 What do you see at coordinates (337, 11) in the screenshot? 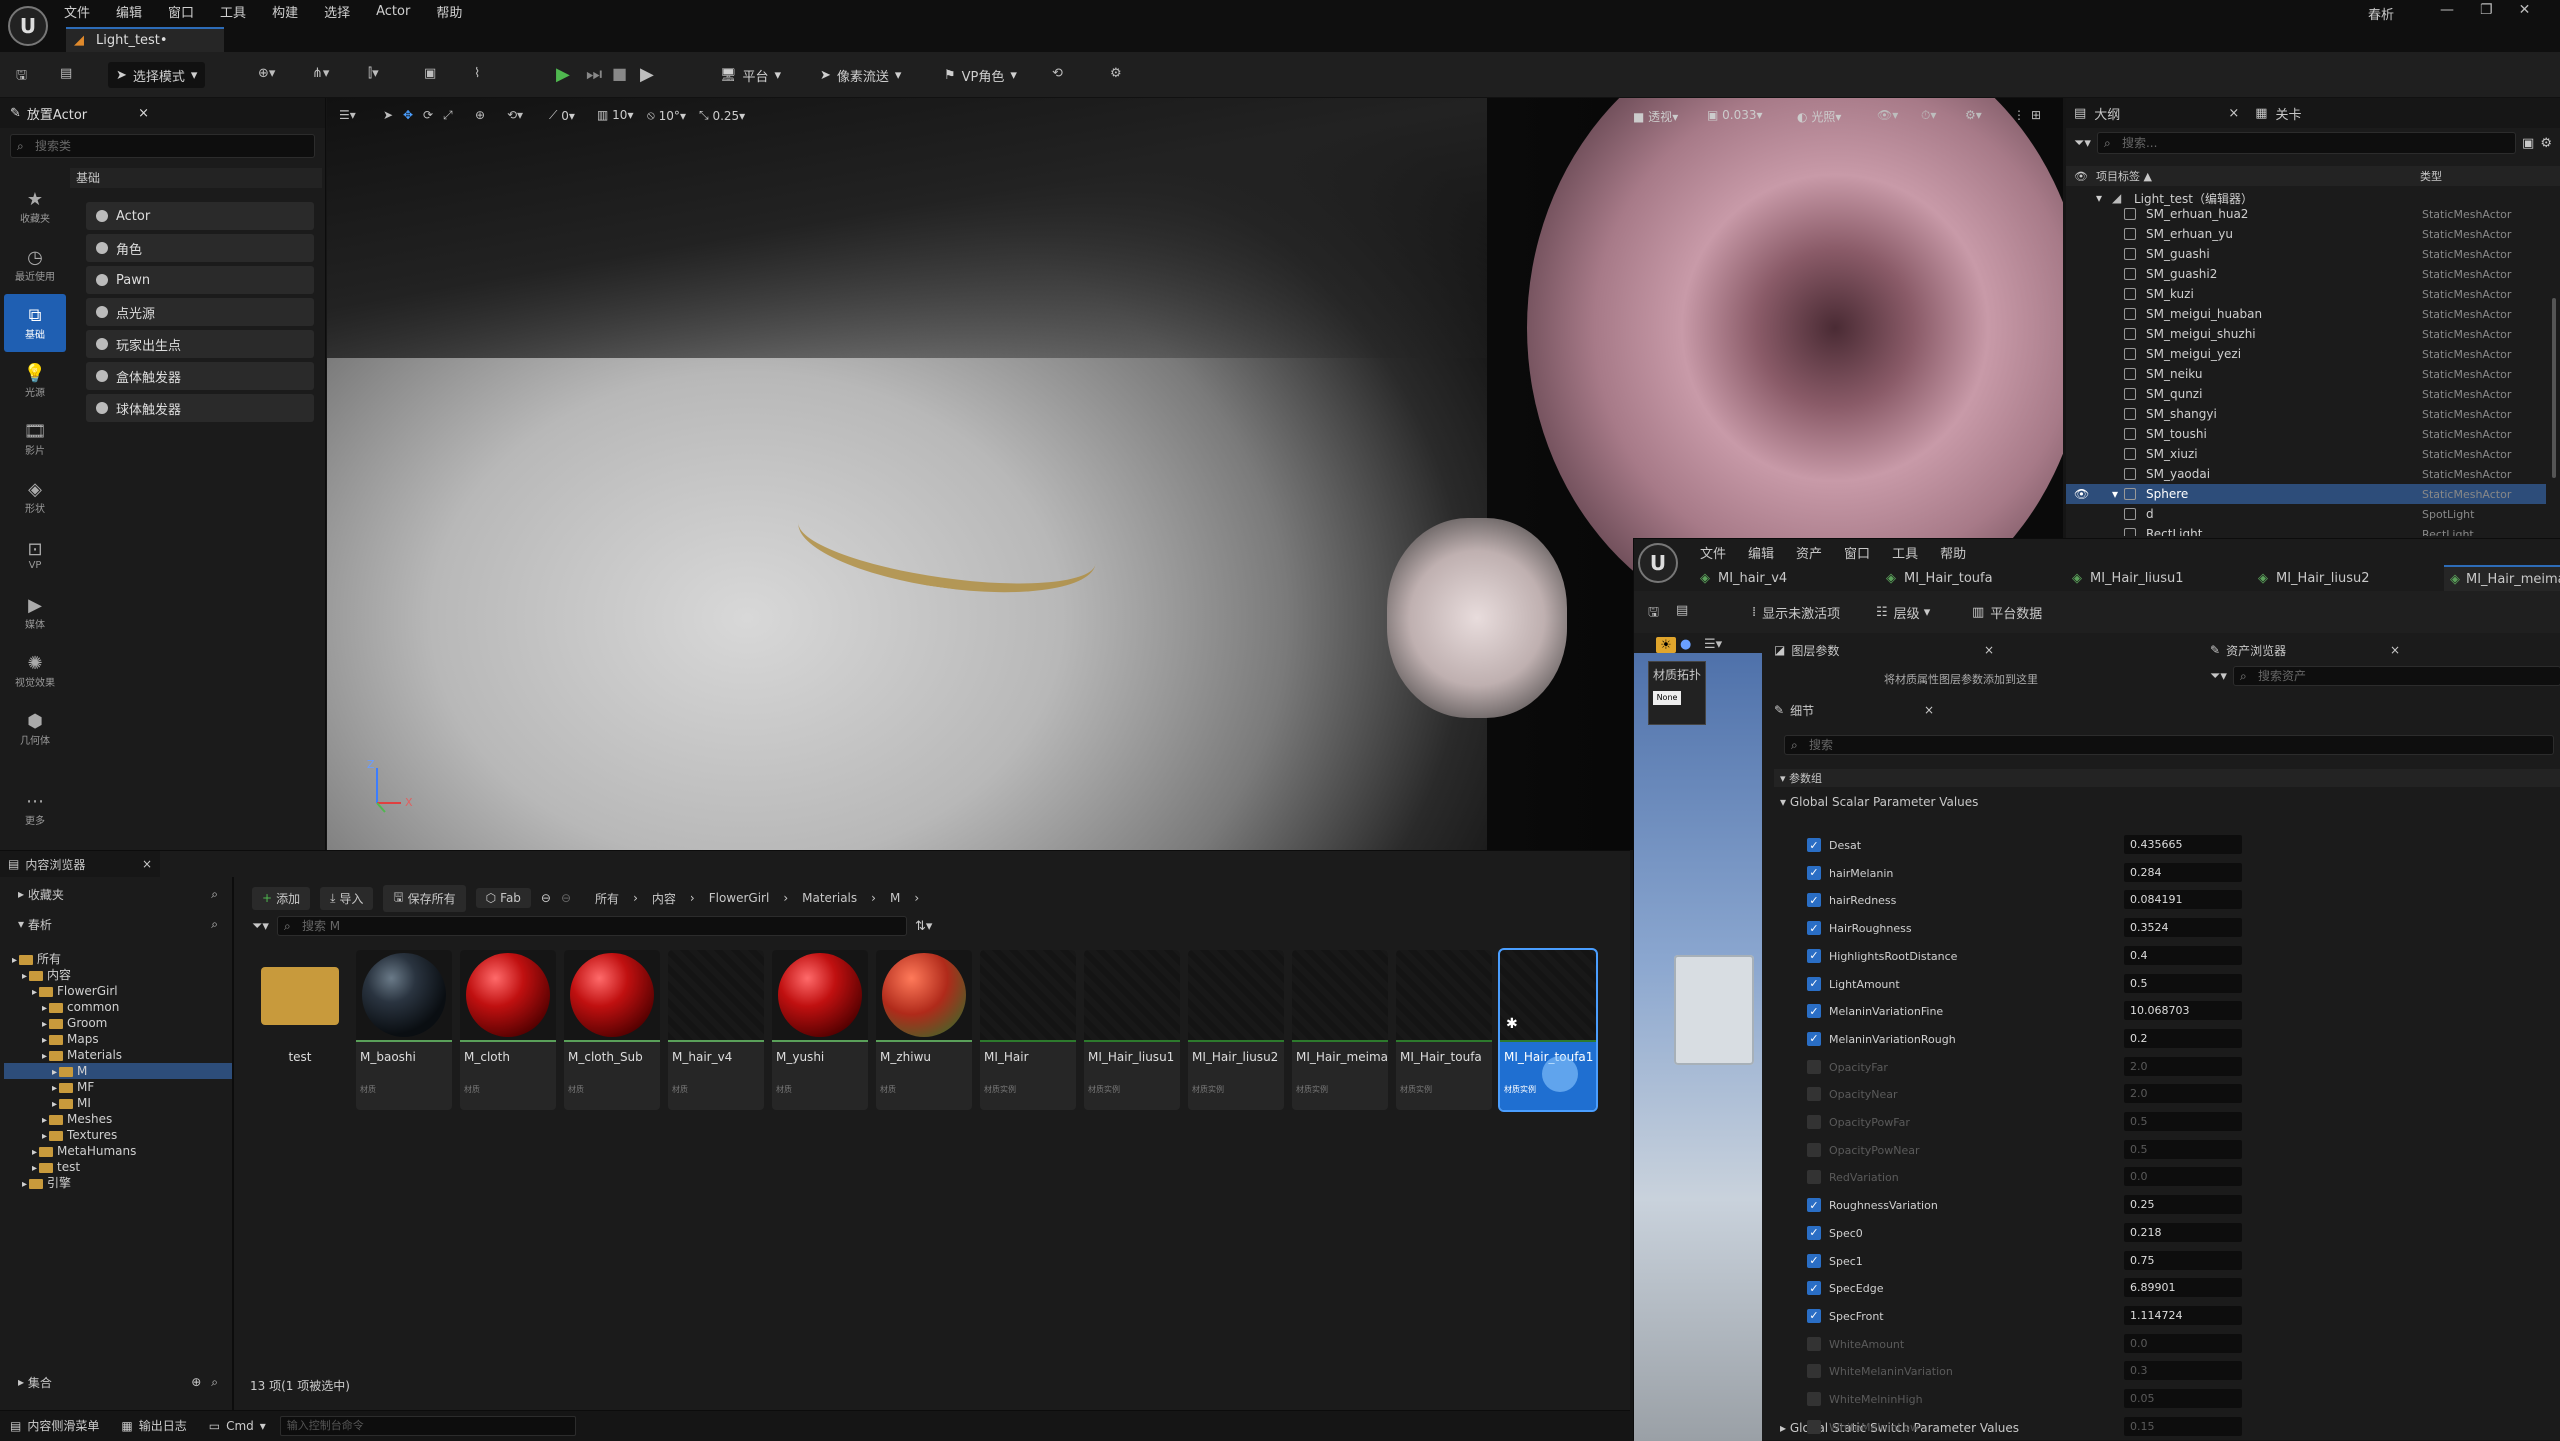
I see `menu-select: 选择` at bounding box center [337, 11].